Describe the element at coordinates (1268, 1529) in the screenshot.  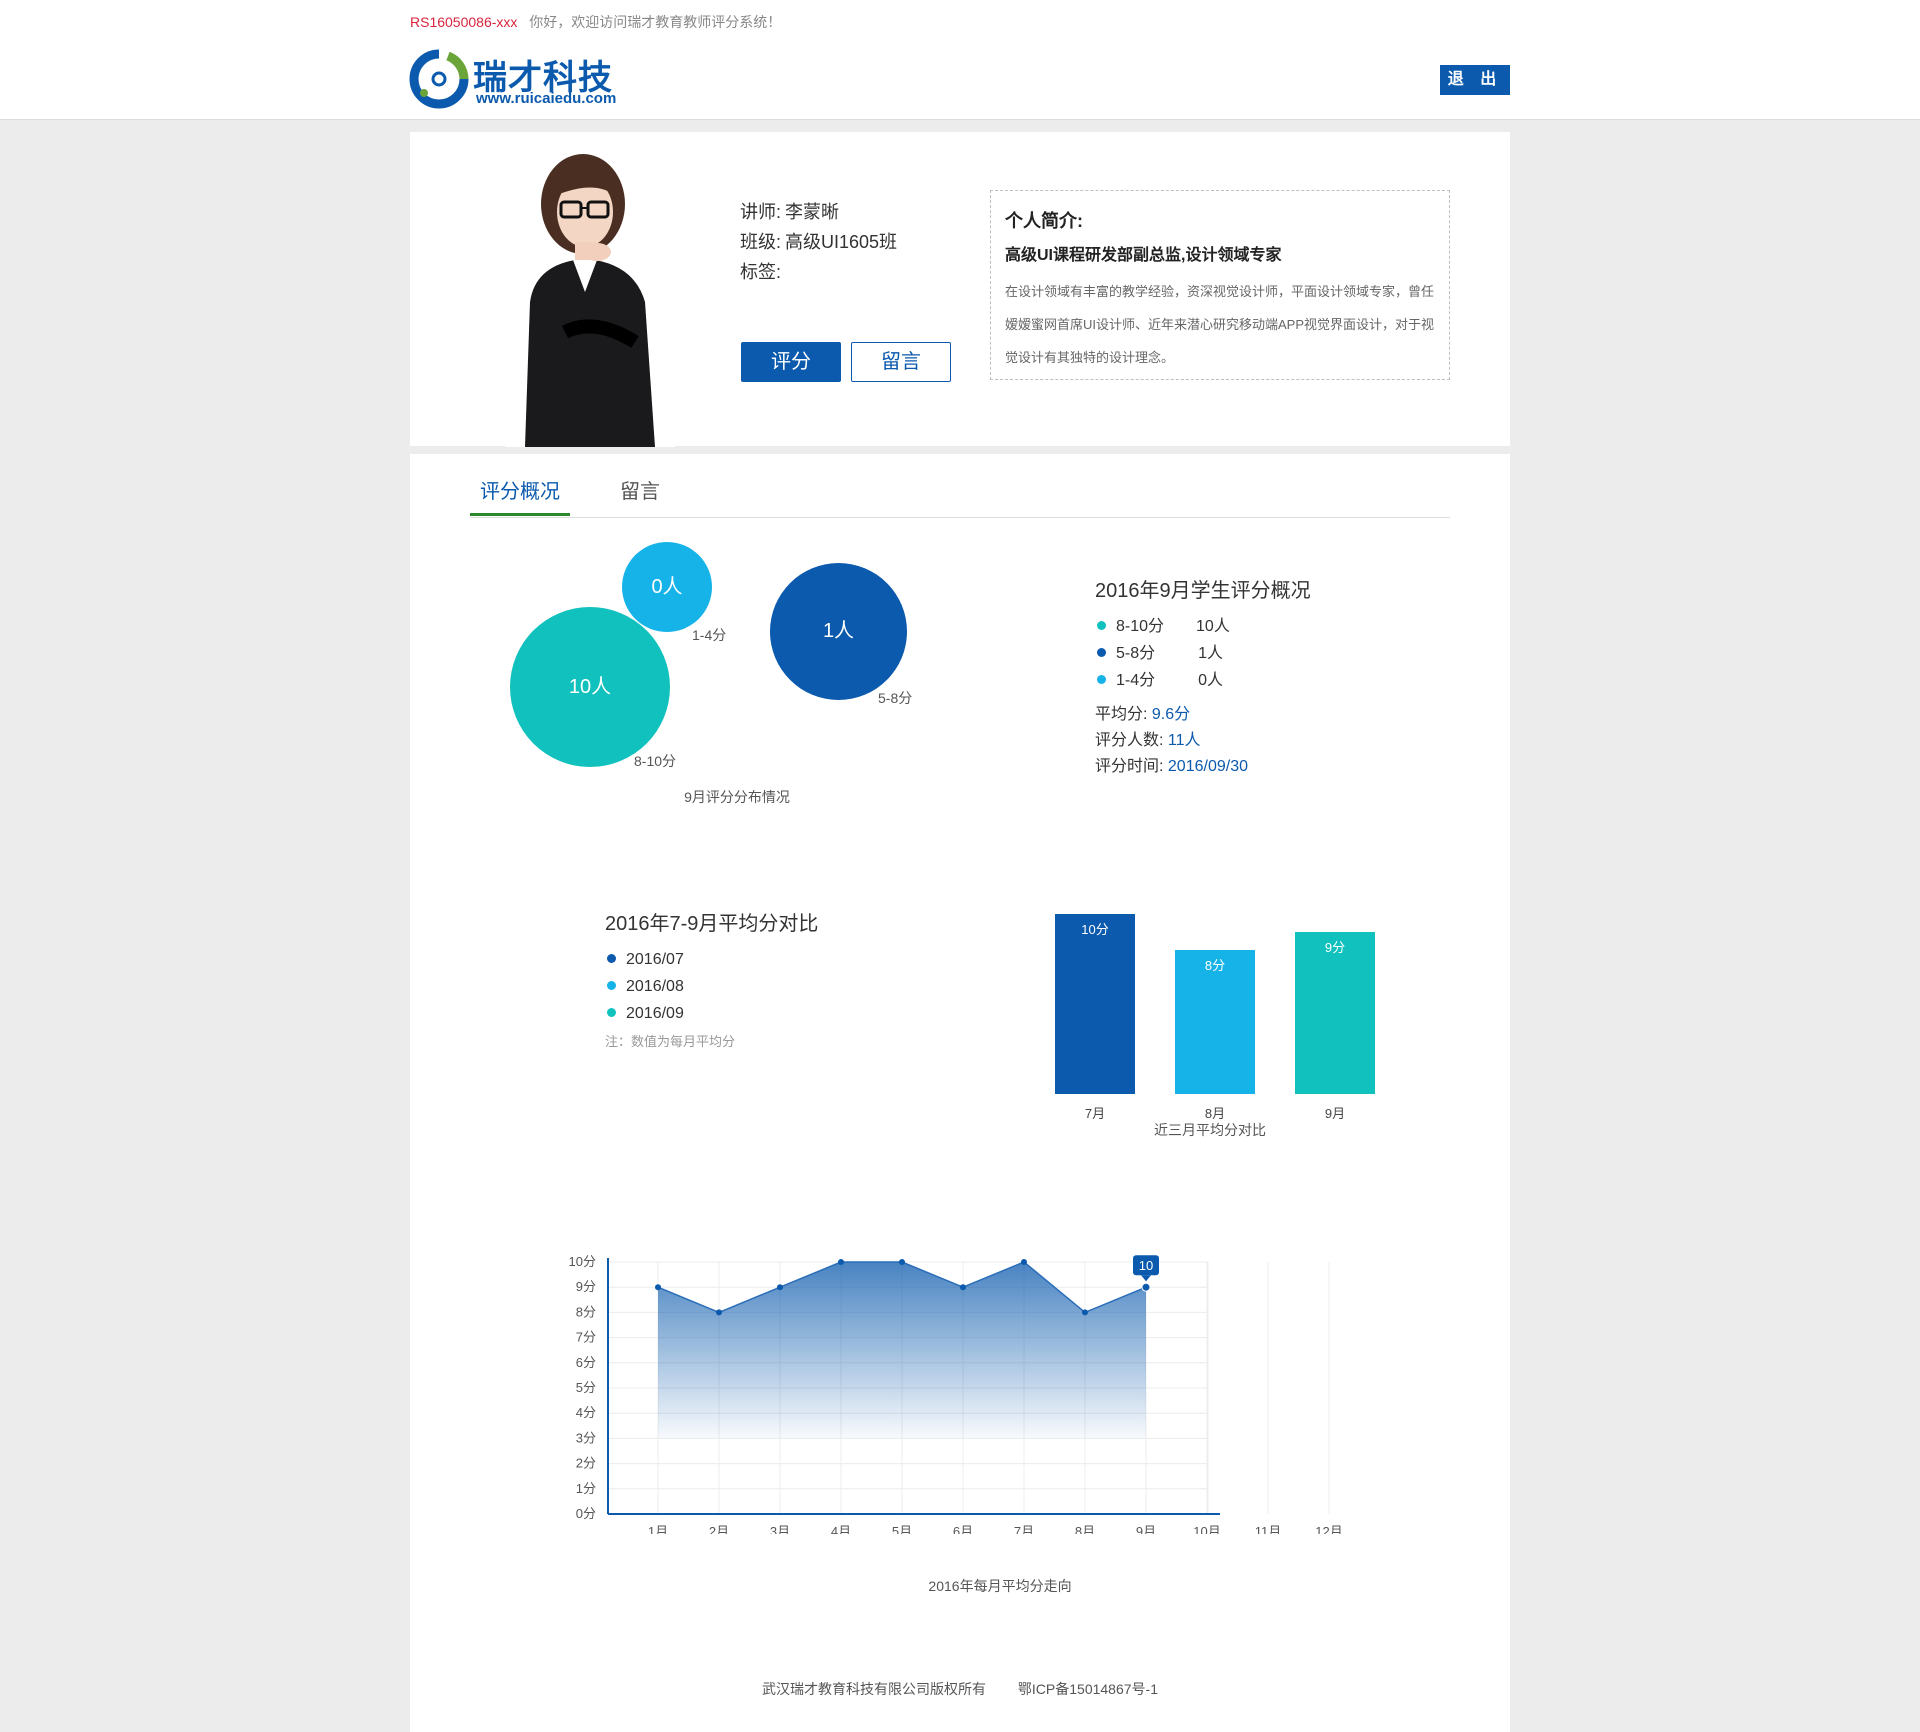
I see `x-tick-label: 11月` at that location.